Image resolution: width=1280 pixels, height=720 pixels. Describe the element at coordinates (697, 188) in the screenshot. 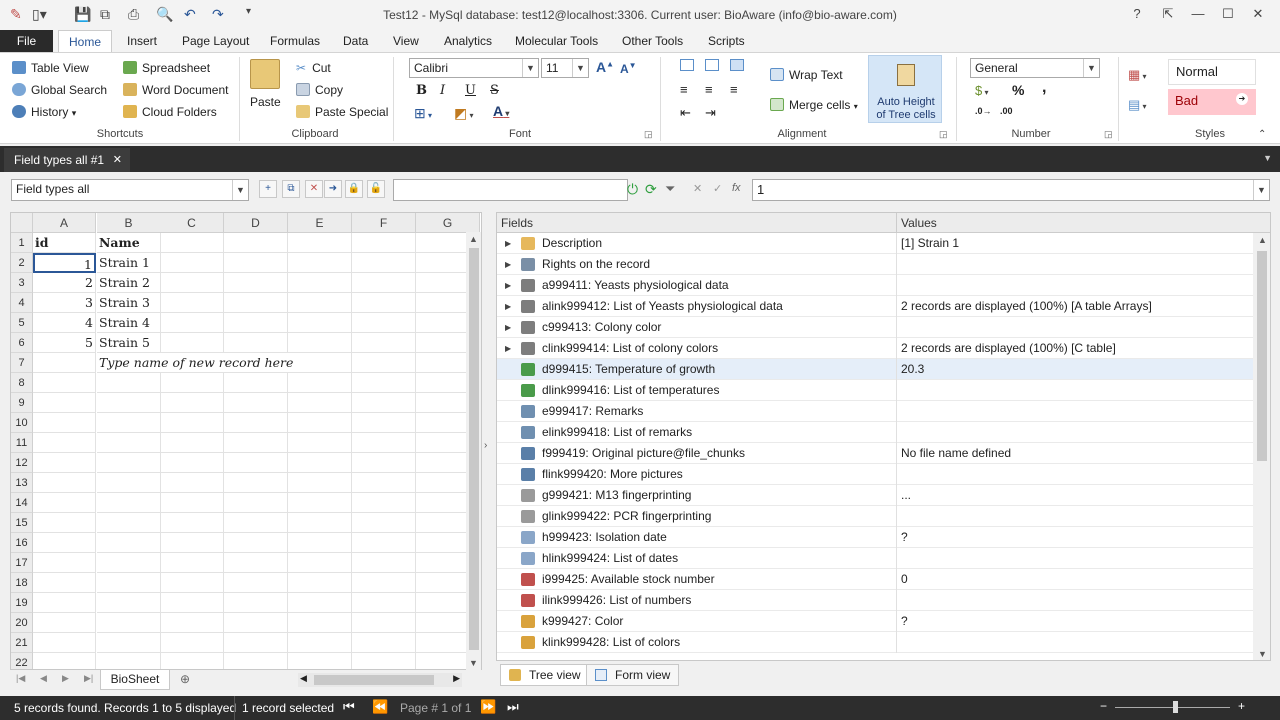

I see `cancel-edit-icon: ✕` at that location.